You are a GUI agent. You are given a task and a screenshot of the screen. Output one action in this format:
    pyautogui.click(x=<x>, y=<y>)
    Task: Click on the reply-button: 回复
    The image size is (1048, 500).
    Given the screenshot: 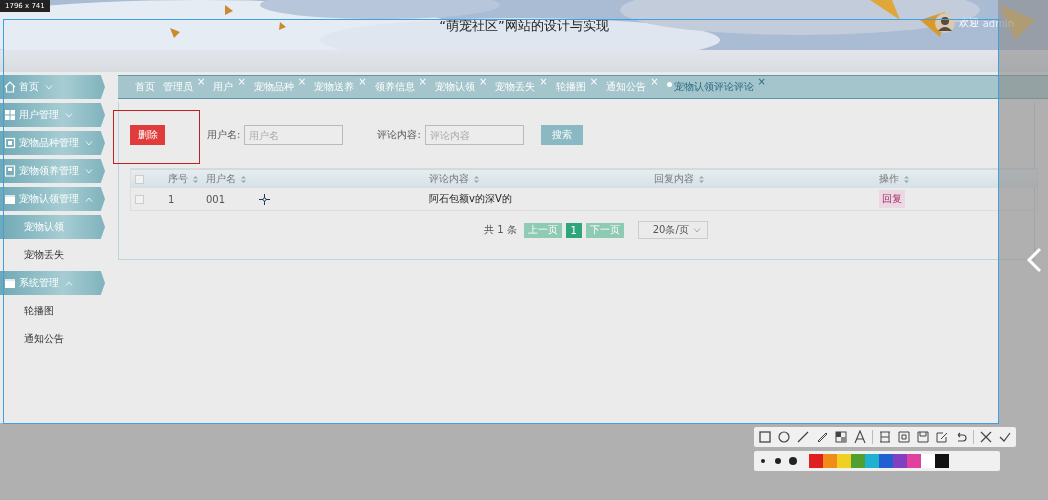 What is the action you would take?
    pyautogui.click(x=892, y=199)
    